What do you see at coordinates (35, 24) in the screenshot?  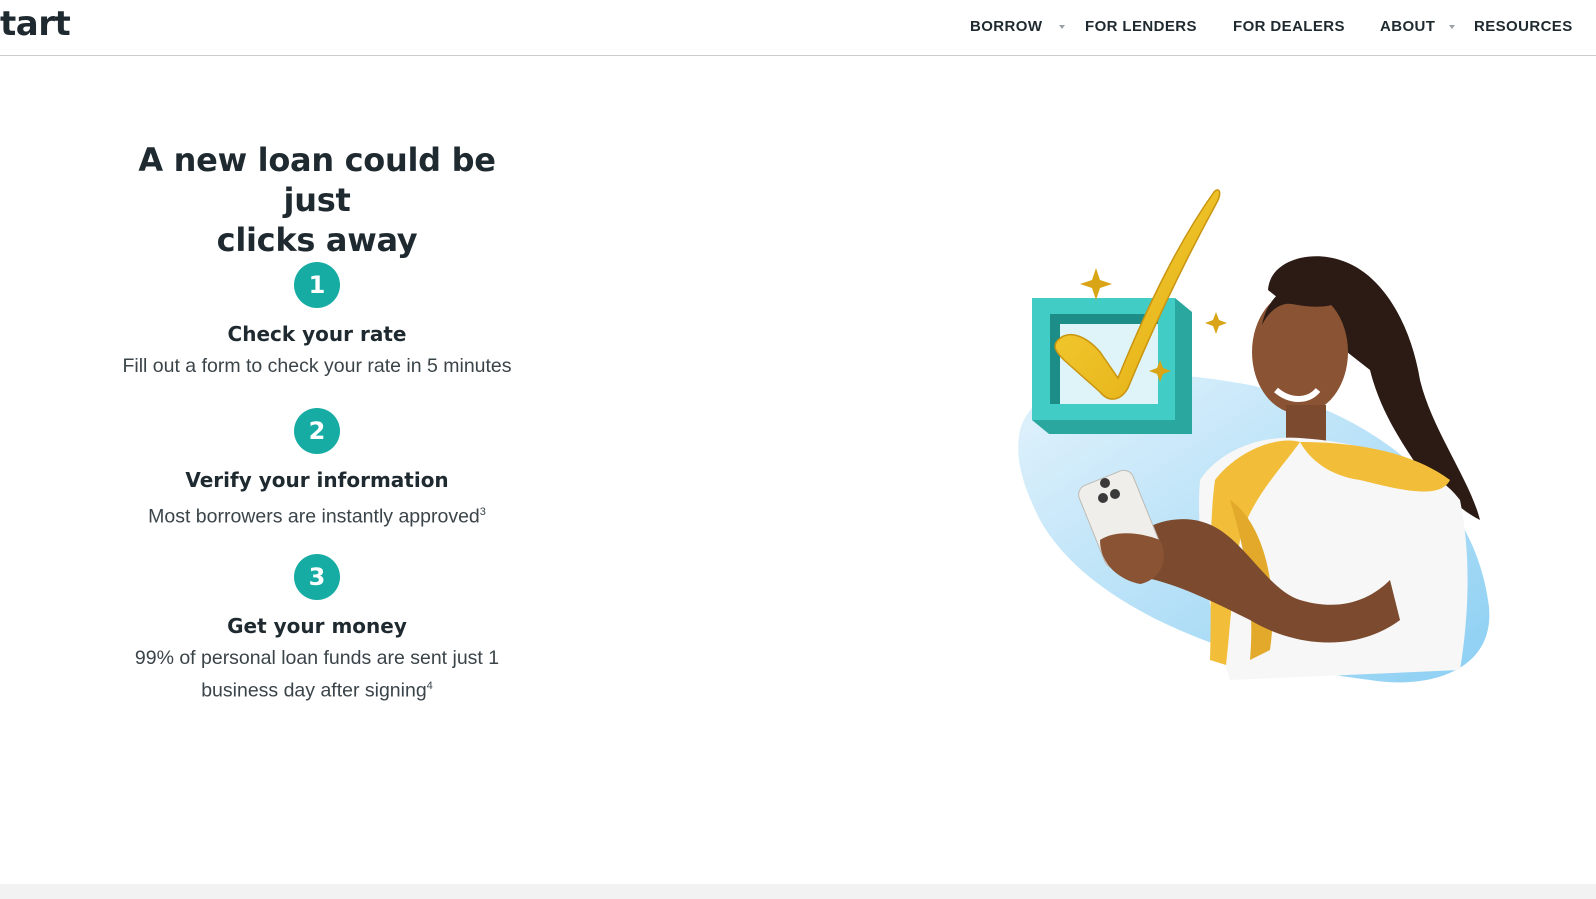 I see `site-logo: tart` at bounding box center [35, 24].